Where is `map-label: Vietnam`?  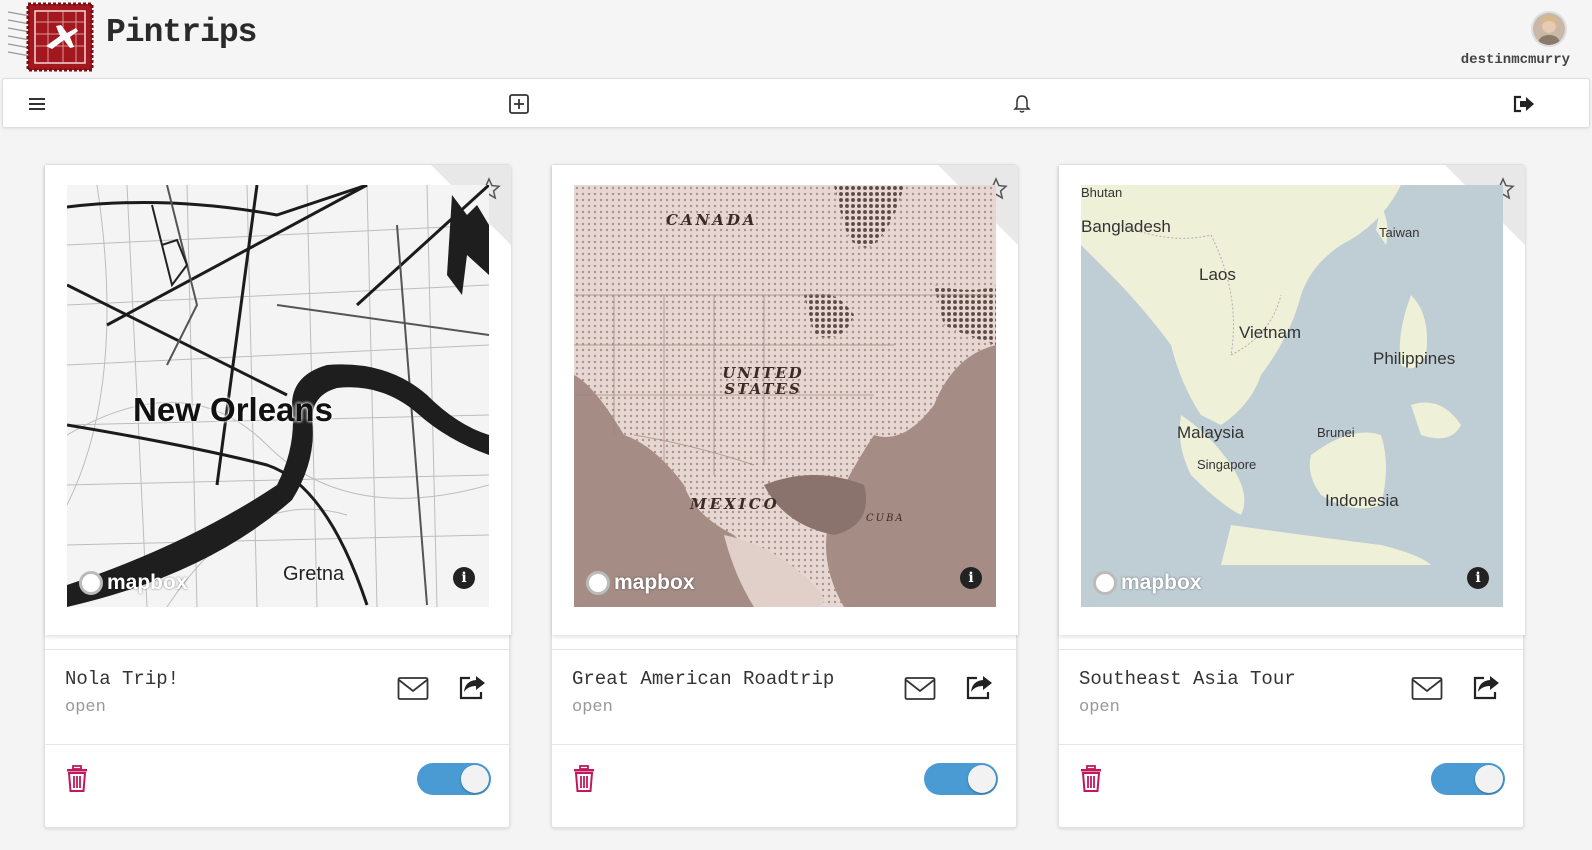 map-label: Vietnam is located at coordinates (1270, 332).